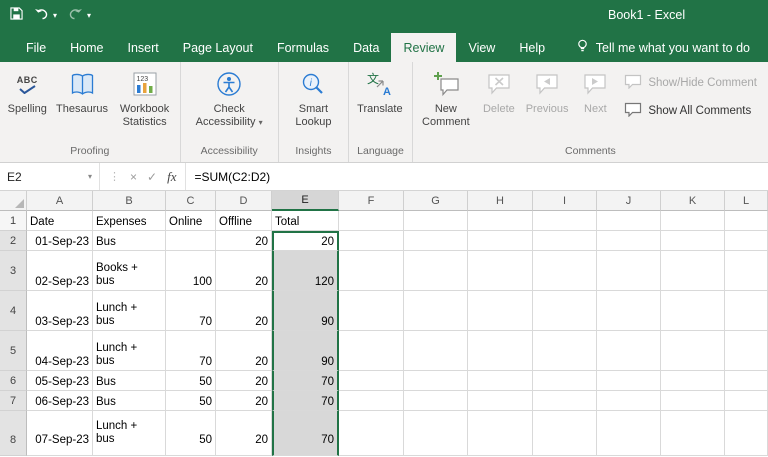 The width and height of the screenshot is (768, 457). I want to click on cell-a6: 05-Sep-23, so click(60, 381).